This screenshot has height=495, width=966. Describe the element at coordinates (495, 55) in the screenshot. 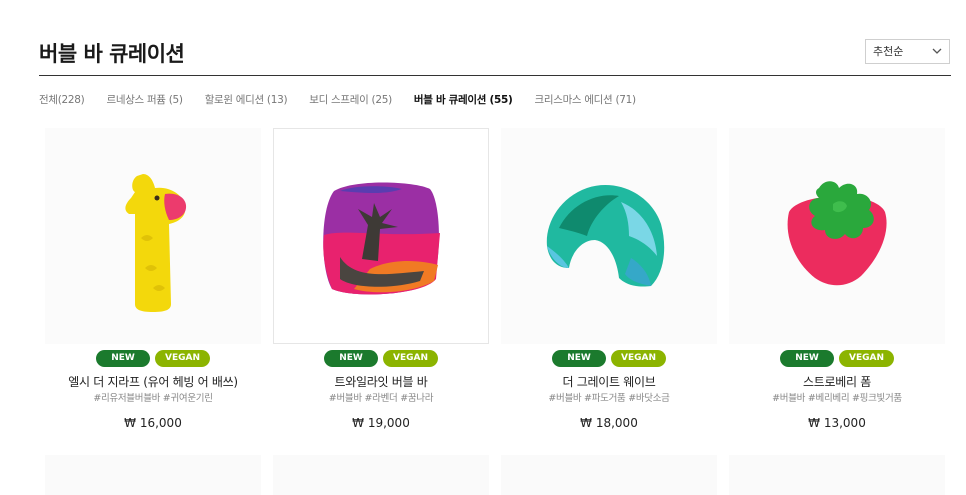

I see `page-header: 버블 바 큐레이션 추천순` at that location.